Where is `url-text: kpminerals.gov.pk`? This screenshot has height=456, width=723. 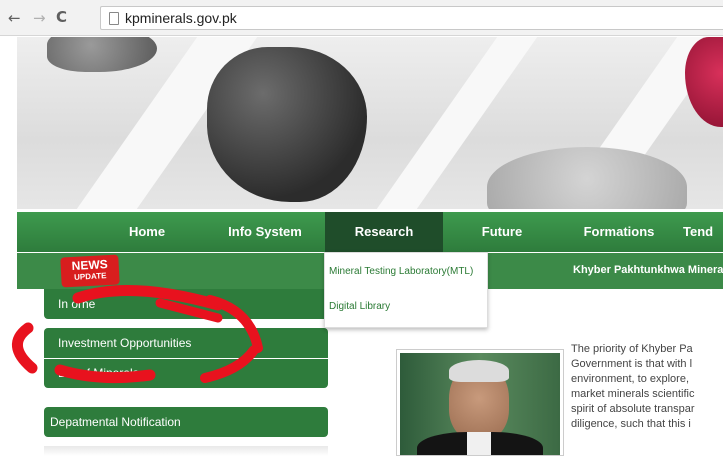
url-text: kpminerals.gov.pk is located at coordinates (181, 18).